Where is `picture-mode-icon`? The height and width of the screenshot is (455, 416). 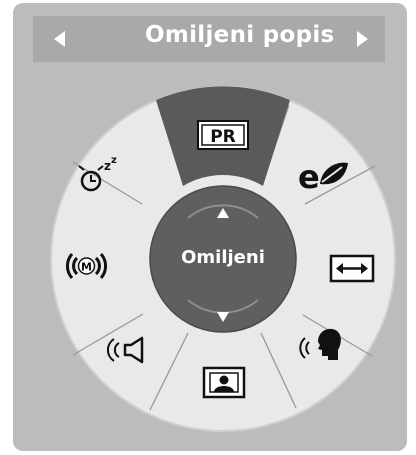 picture-mode-icon is located at coordinates (224, 382).